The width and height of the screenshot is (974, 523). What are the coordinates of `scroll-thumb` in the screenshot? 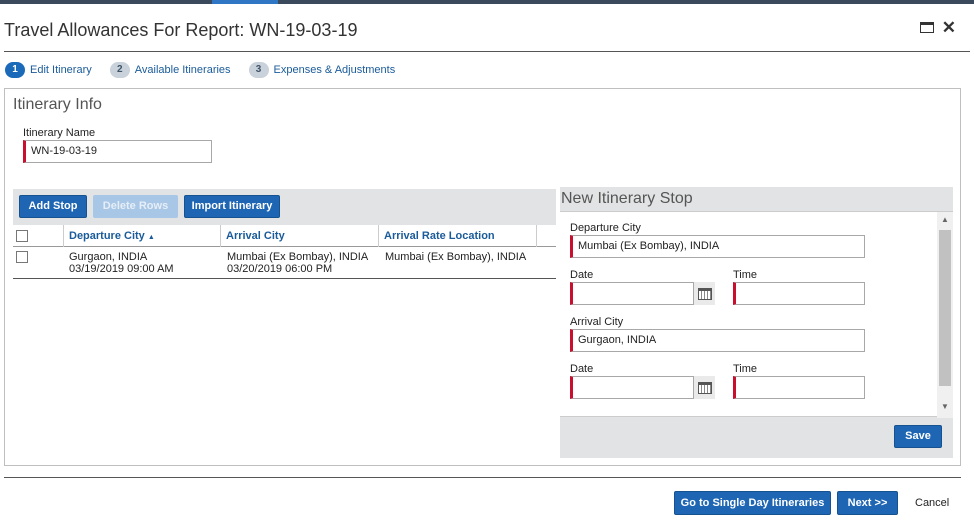 It's located at (945, 308).